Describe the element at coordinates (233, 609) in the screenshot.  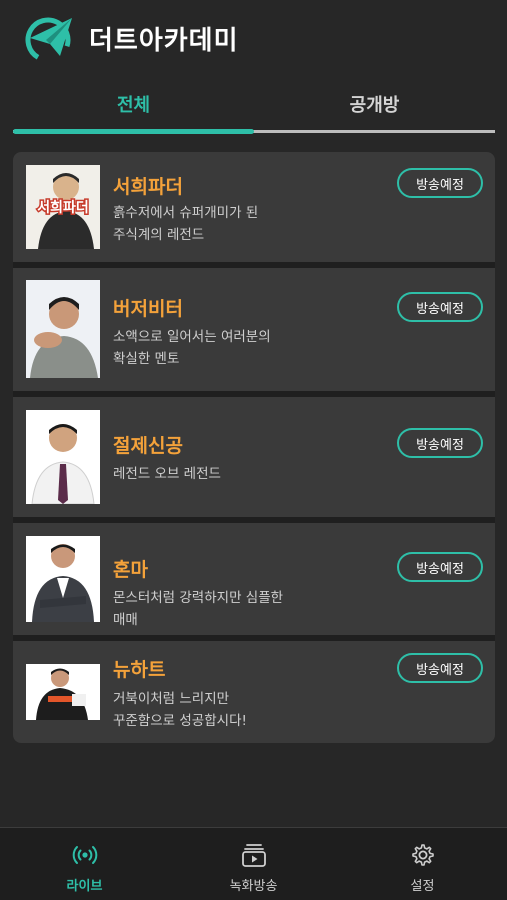
I see `streamer-description: 몬스터처럼 강력하지만 심플한 매매` at that location.